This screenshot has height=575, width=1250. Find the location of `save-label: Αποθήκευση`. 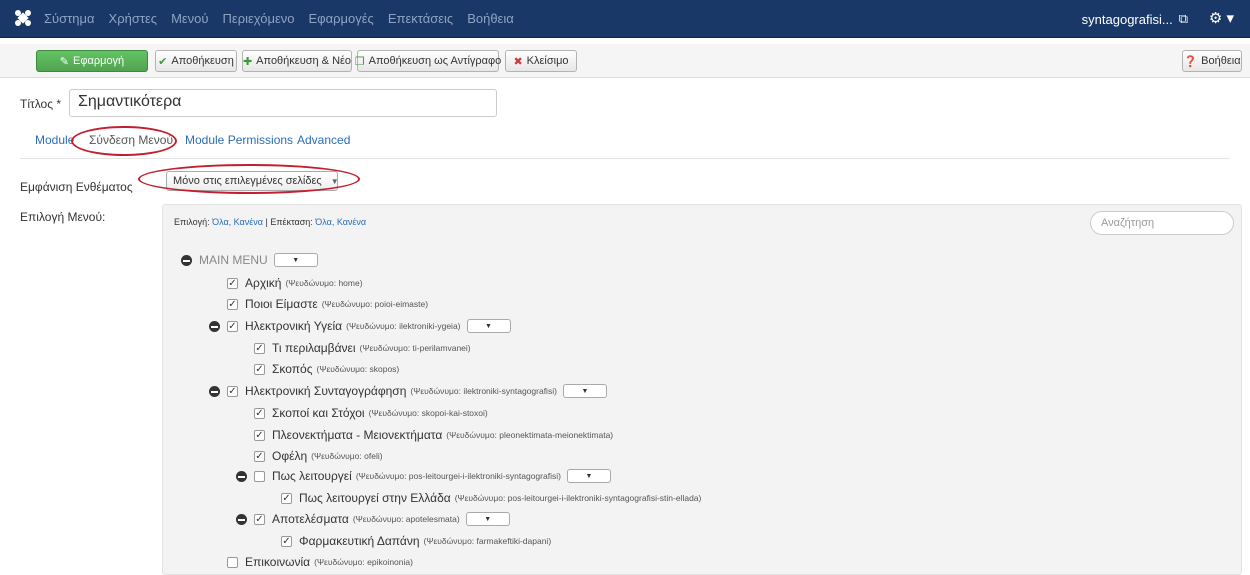

save-label: Αποθήκευση is located at coordinates (202, 61).